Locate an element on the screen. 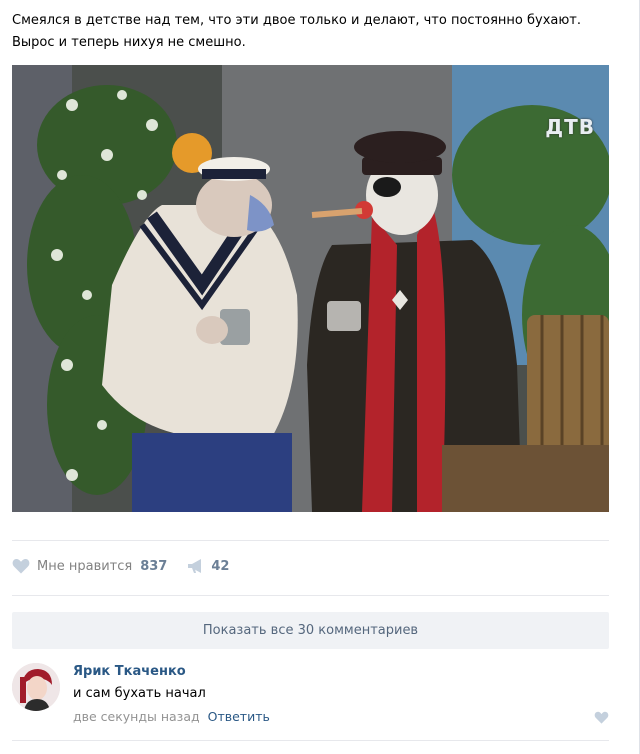 This screenshot has width=640, height=754. like-label: Мне нравится is located at coordinates (85, 566).